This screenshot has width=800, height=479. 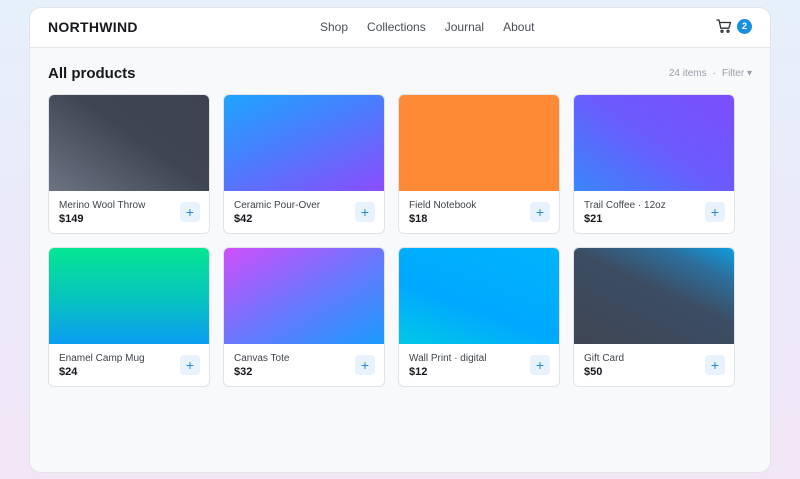 I want to click on main-nav: Shop Collections Journal About, so click(x=427, y=27).